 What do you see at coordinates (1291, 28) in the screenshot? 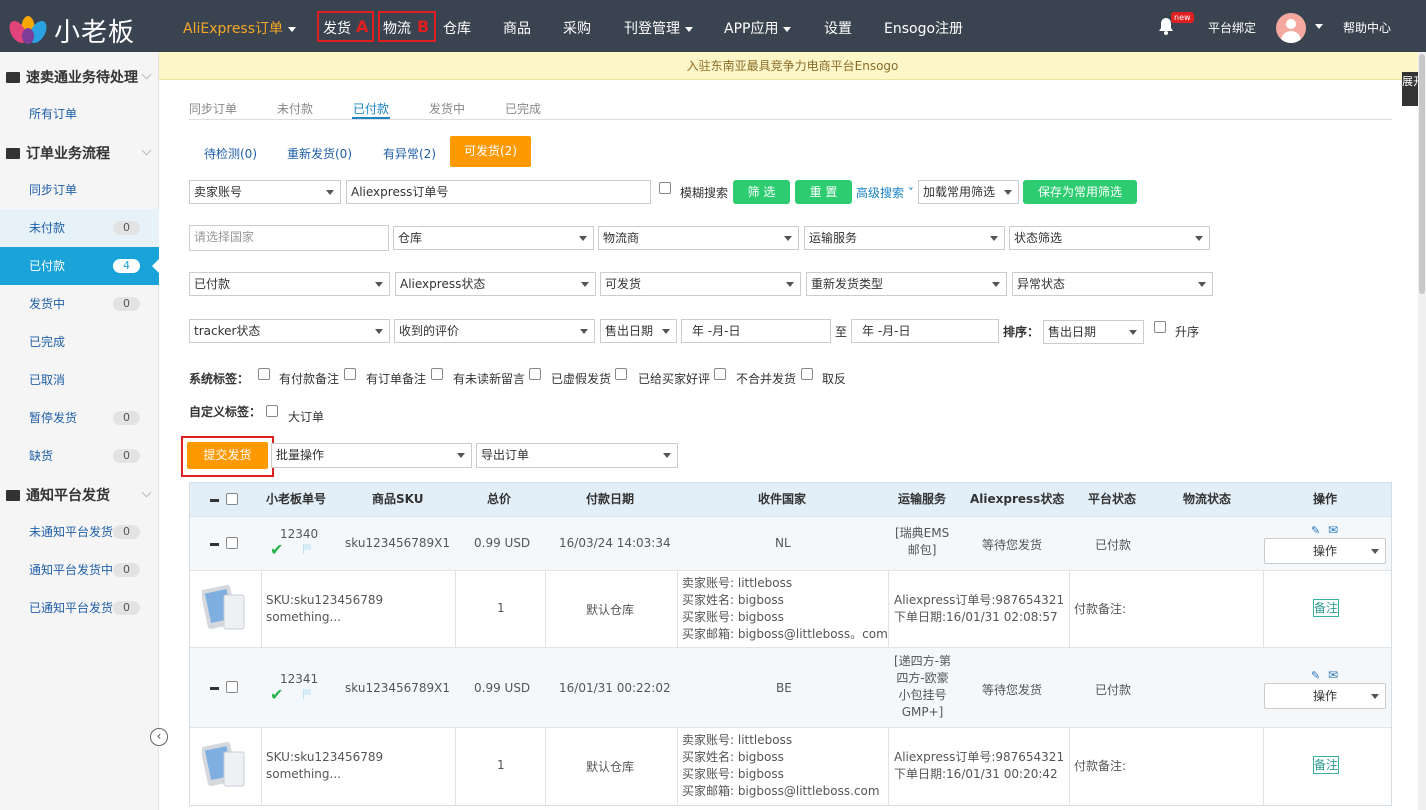
I see `user-avatar` at bounding box center [1291, 28].